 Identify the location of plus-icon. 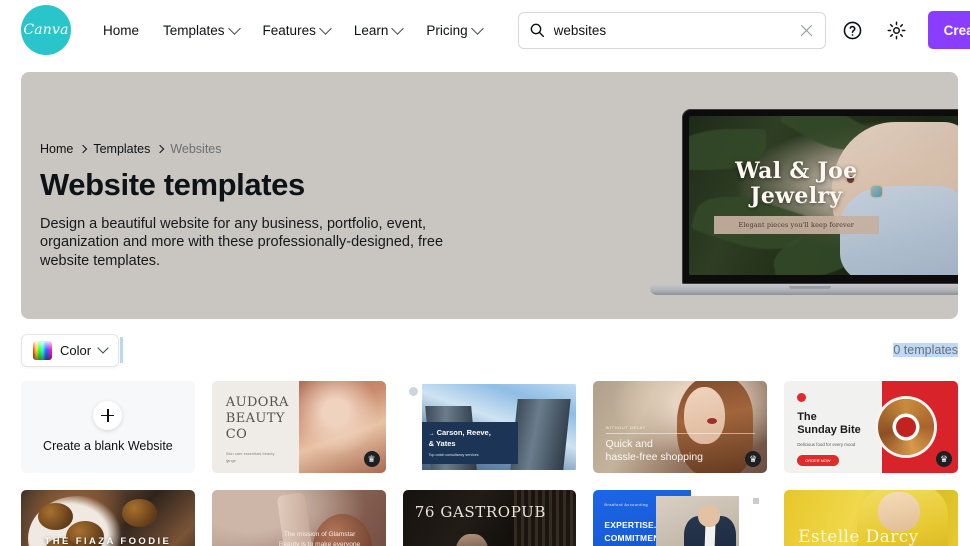
(108, 415).